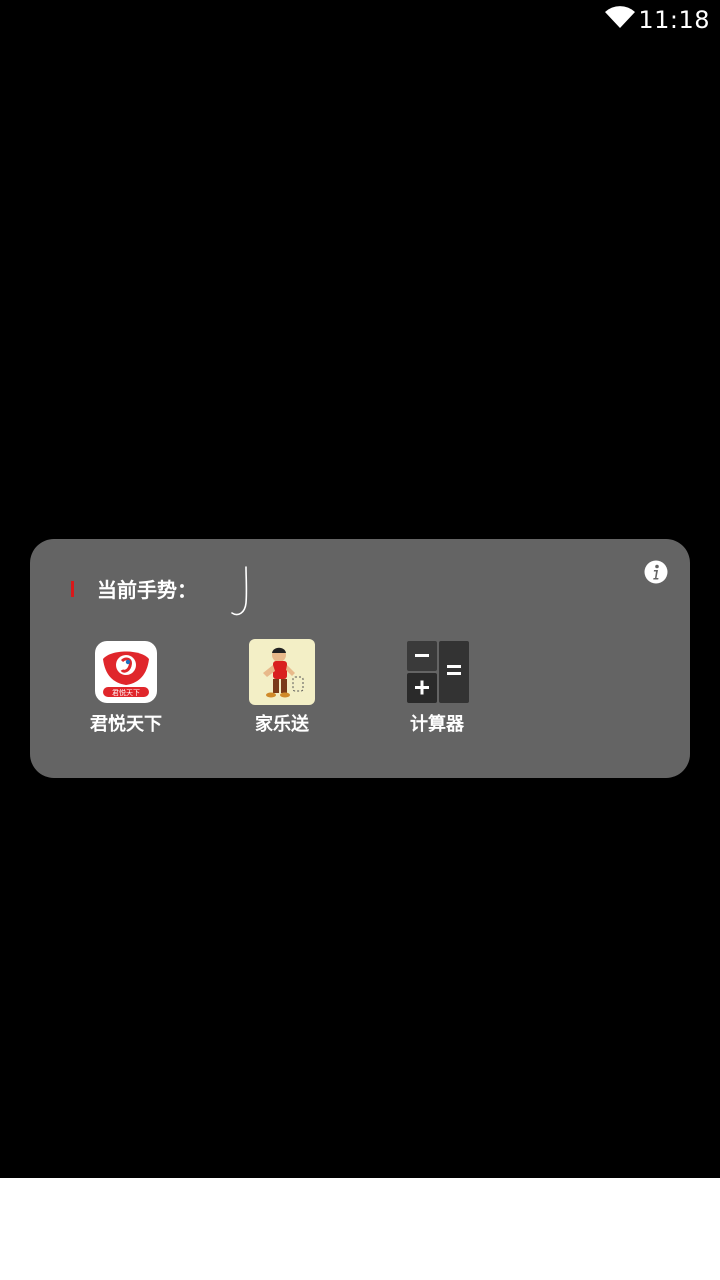 This screenshot has height=1280, width=720. I want to click on jialesong-app-icon, so click(282, 672).